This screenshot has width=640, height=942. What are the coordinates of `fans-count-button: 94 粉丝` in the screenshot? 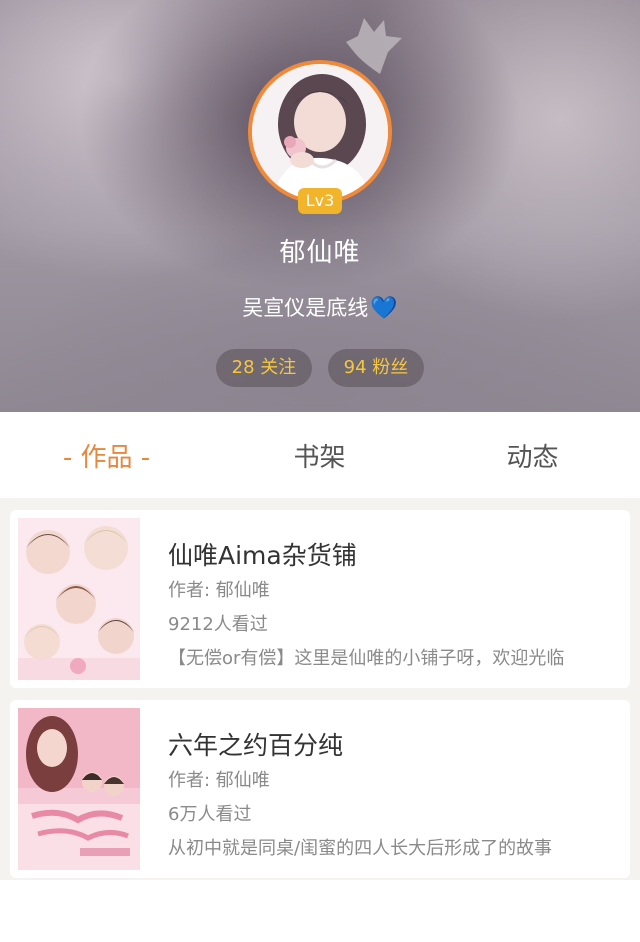 It's located at (376, 368).